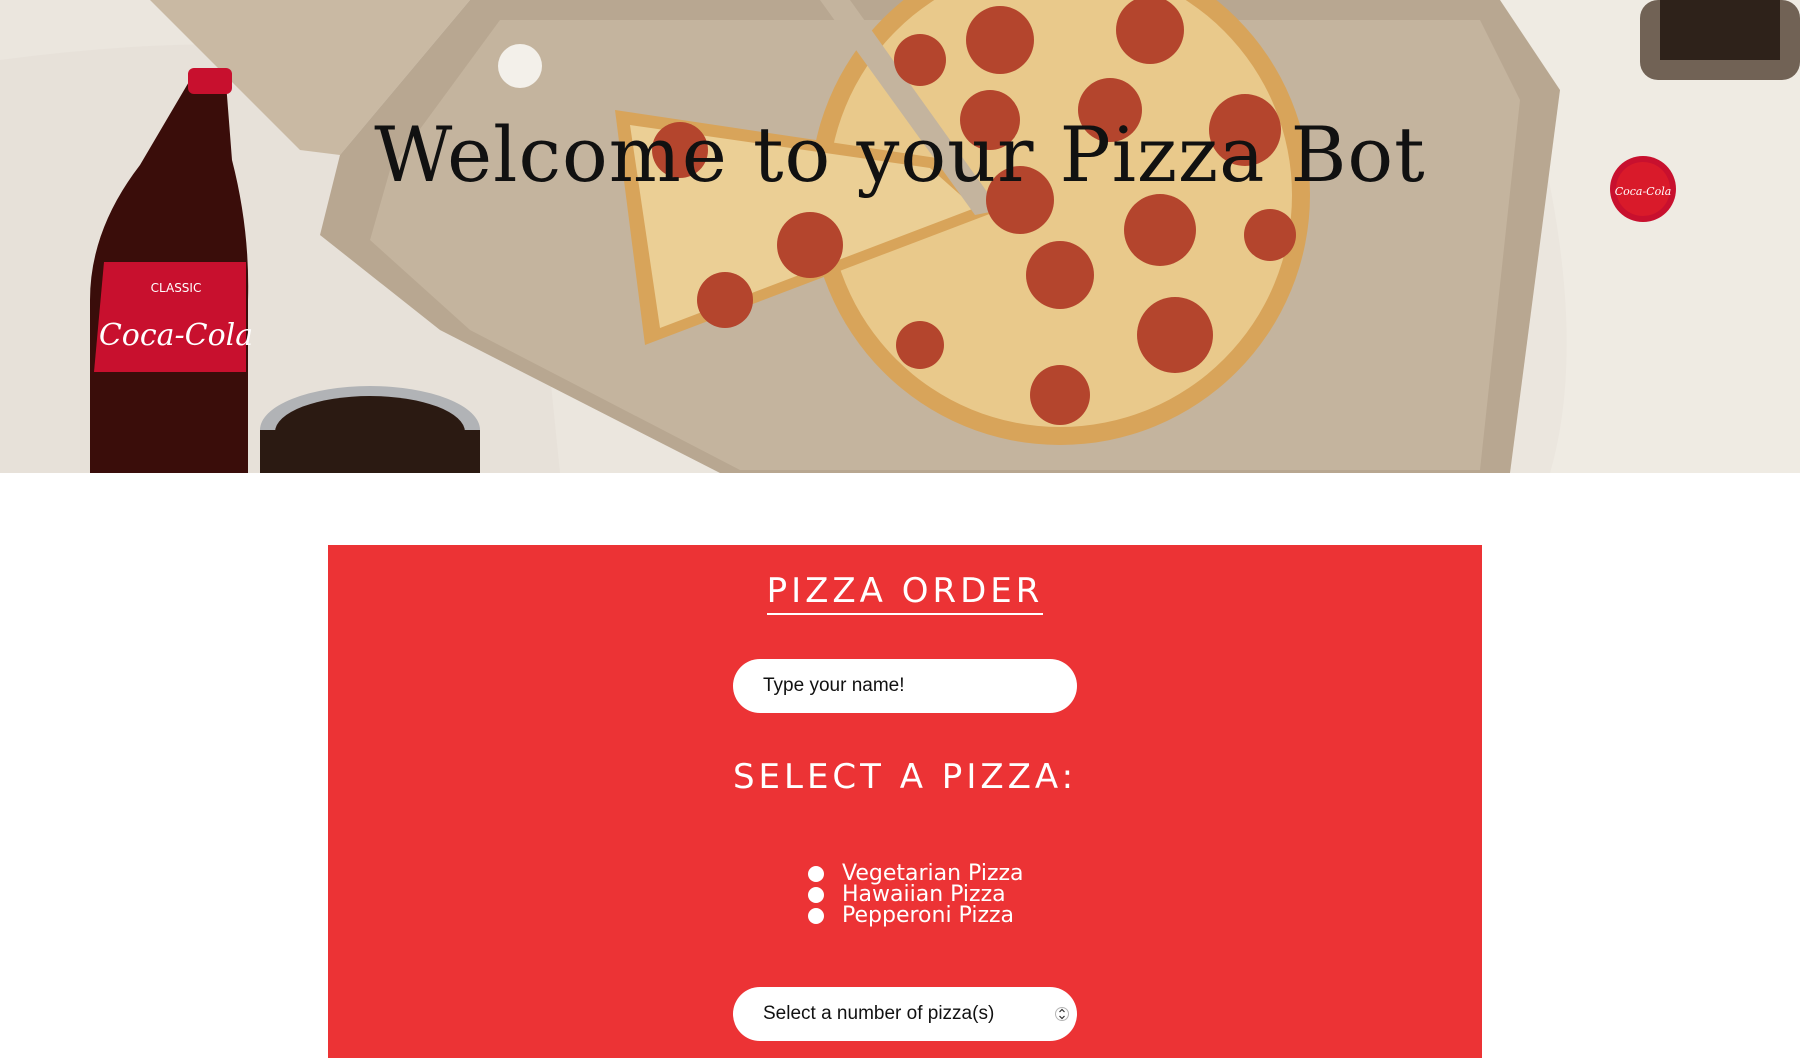 The height and width of the screenshot is (1058, 1800). I want to click on pizza-option-label: Hawaiian Pizza, so click(924, 894).